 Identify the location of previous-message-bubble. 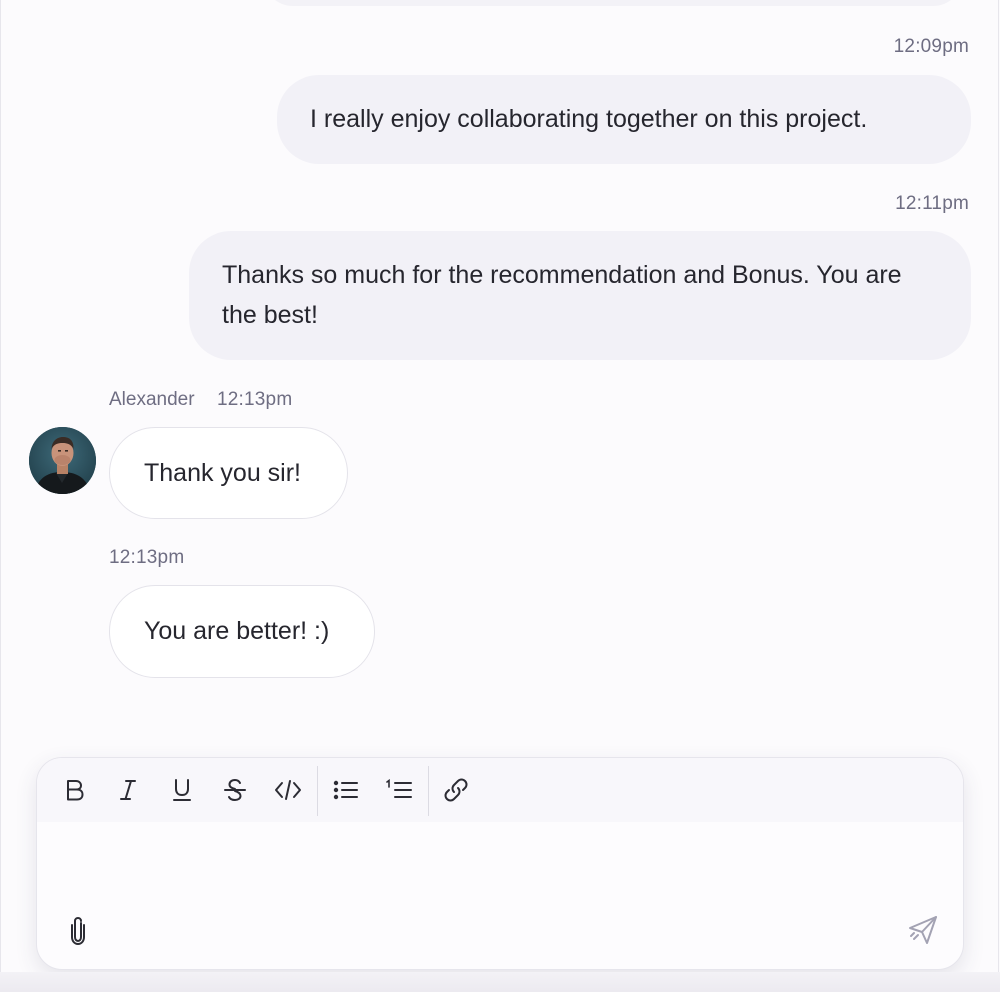
(613, 3).